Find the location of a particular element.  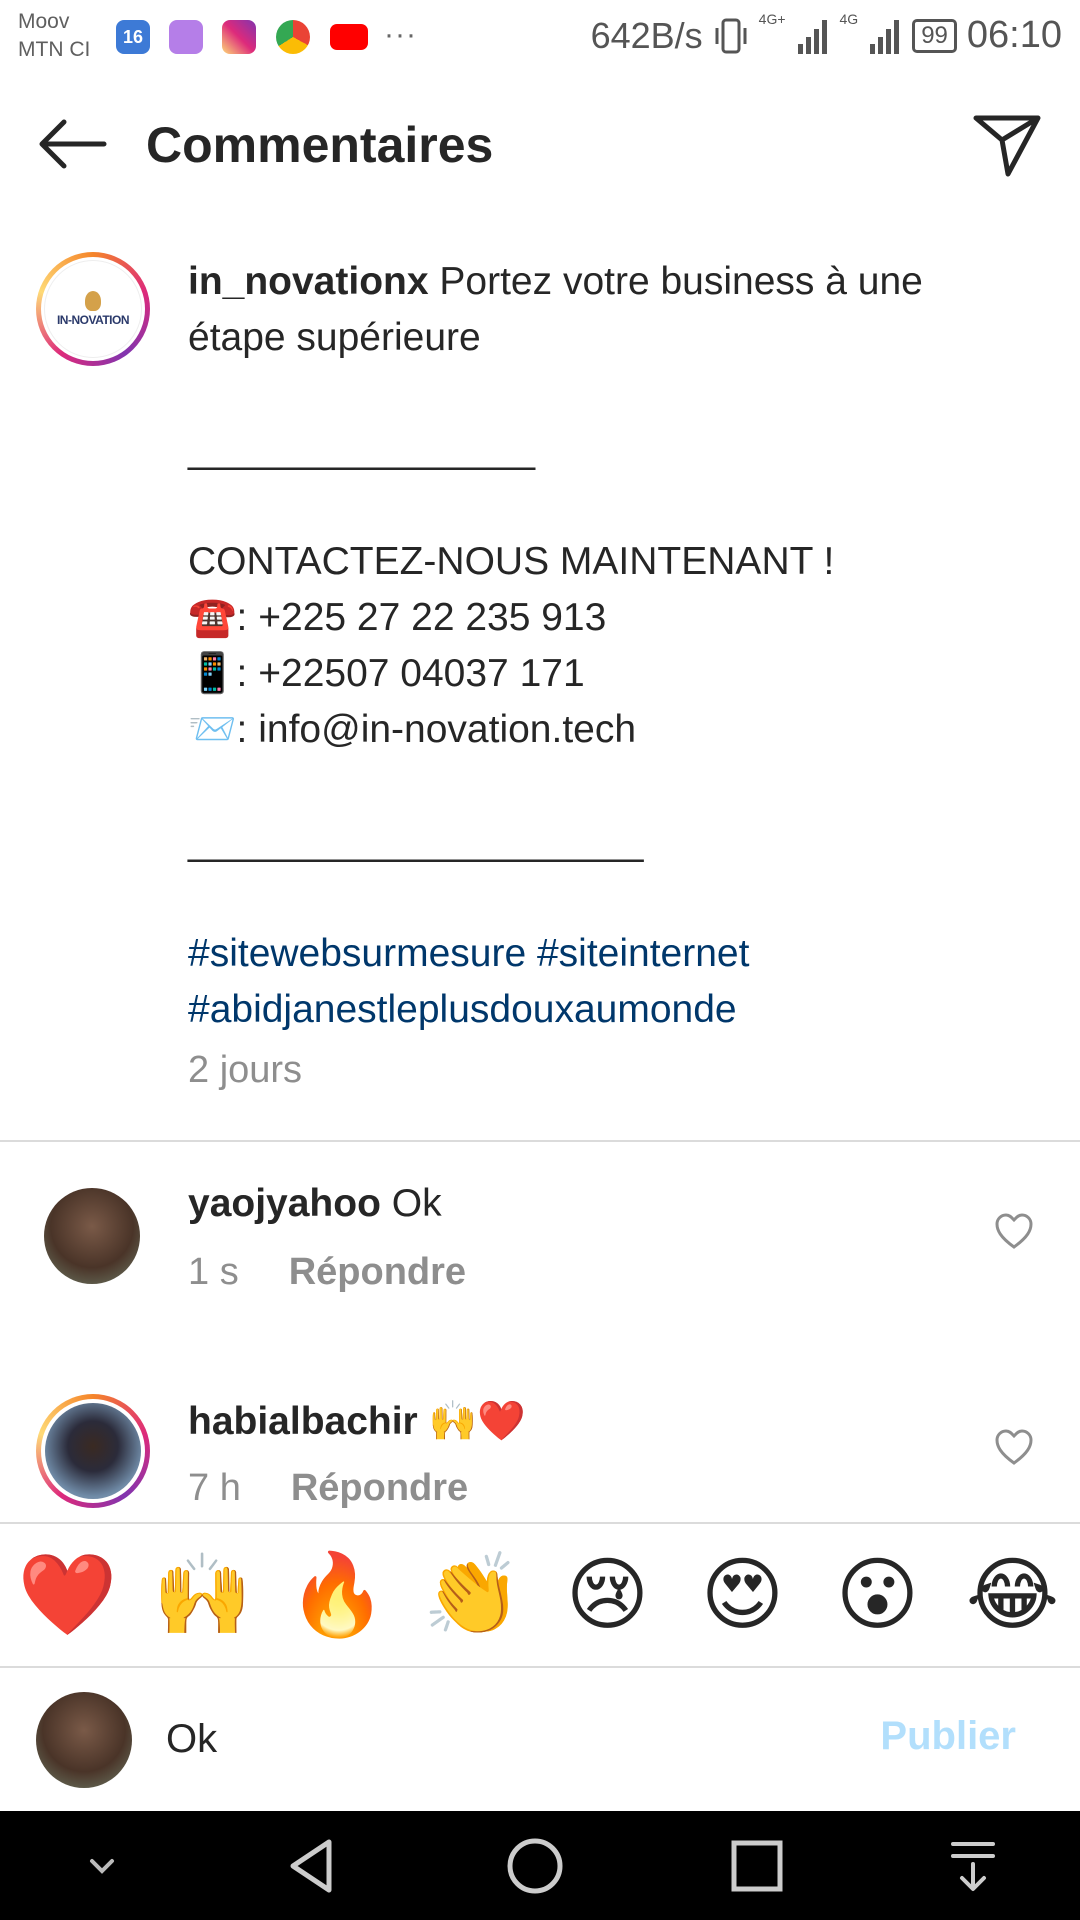

clock: 06:10 is located at coordinates (1014, 35).